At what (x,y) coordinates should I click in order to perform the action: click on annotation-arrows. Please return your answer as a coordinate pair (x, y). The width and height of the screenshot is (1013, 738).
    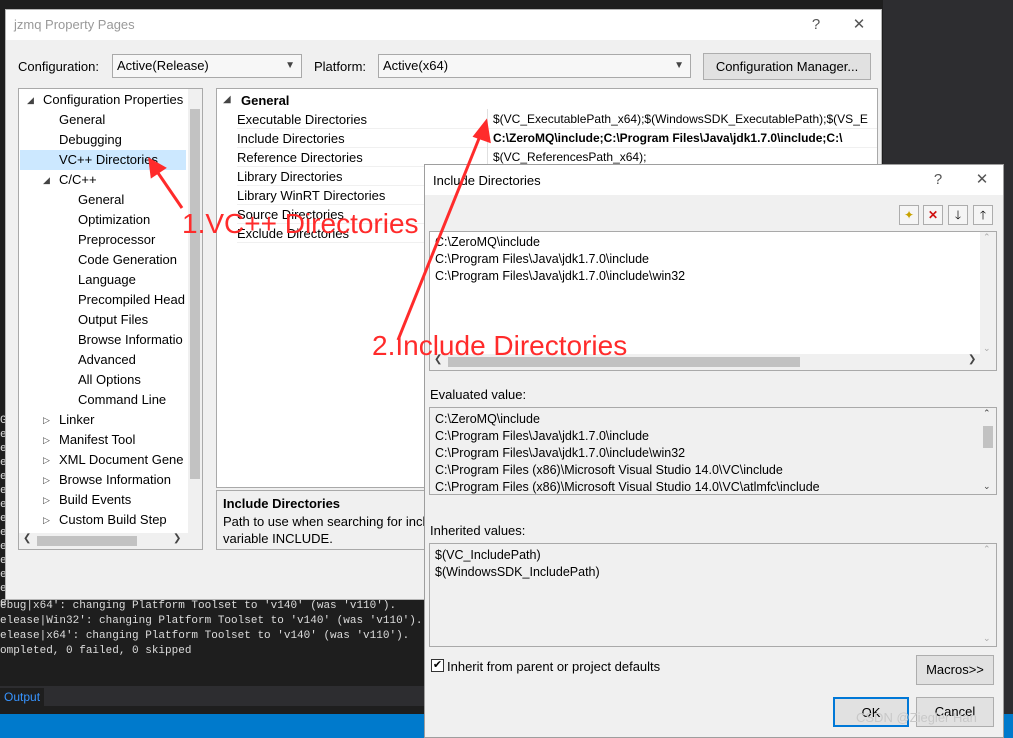
    Looking at the image, I should click on (319, 229).